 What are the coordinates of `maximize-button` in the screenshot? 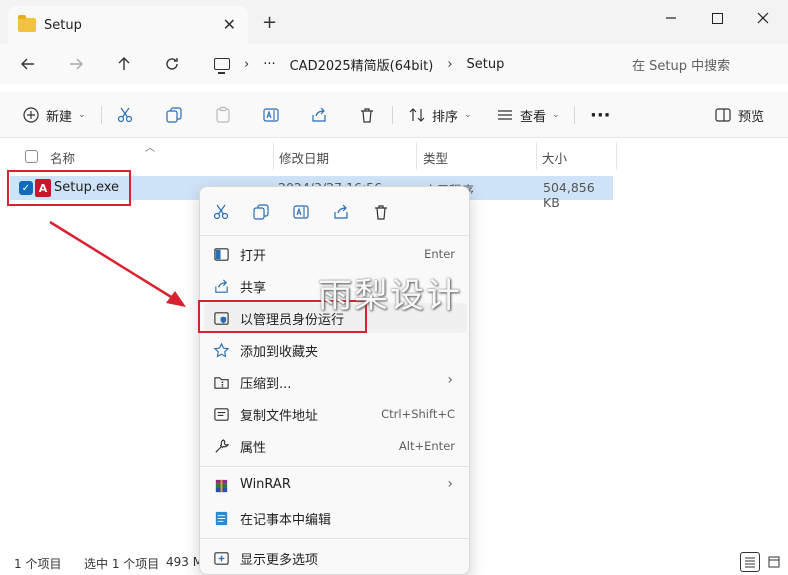 It's located at (717, 18).